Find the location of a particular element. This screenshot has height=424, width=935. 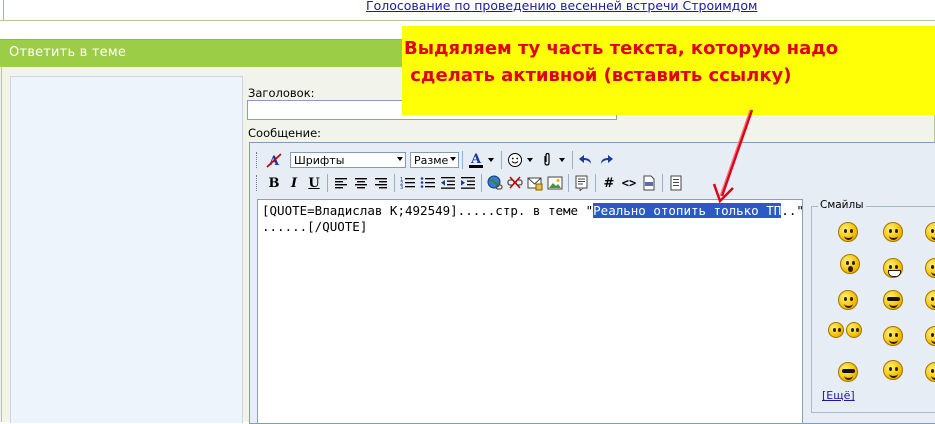

attach-button is located at coordinates (547, 160).